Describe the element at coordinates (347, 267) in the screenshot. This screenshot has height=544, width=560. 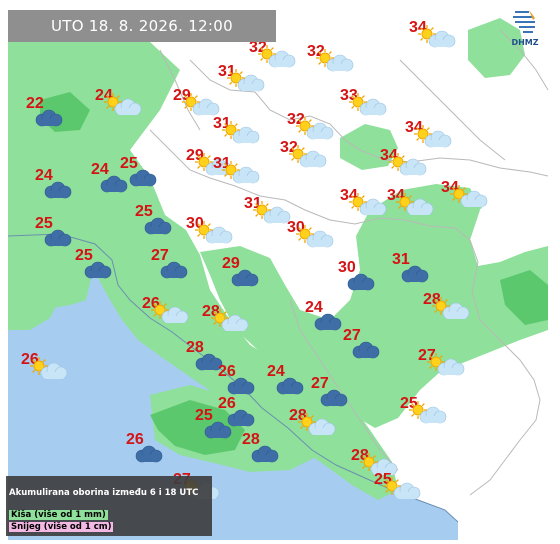
I see `temperature-label: 30` at that location.